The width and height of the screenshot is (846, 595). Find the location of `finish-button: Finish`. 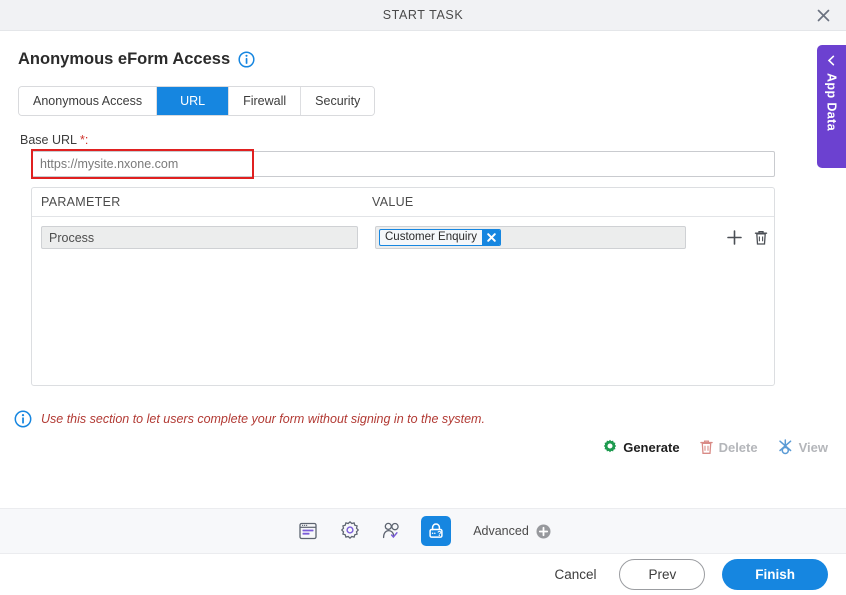

finish-button: Finish is located at coordinates (775, 574).